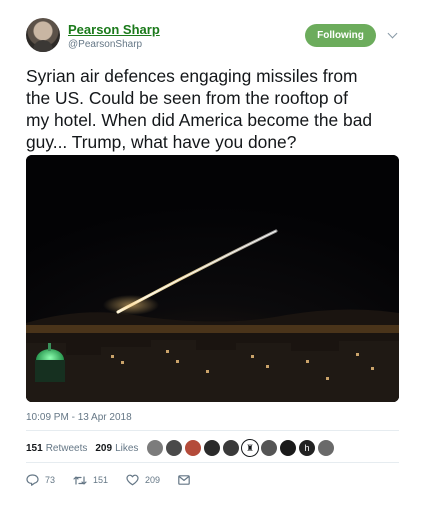 This screenshot has width=424, height=505. What do you see at coordinates (79, 417) in the screenshot?
I see `tweet-timestamp: 10:09 PM - 13 Apr 2018` at bounding box center [79, 417].